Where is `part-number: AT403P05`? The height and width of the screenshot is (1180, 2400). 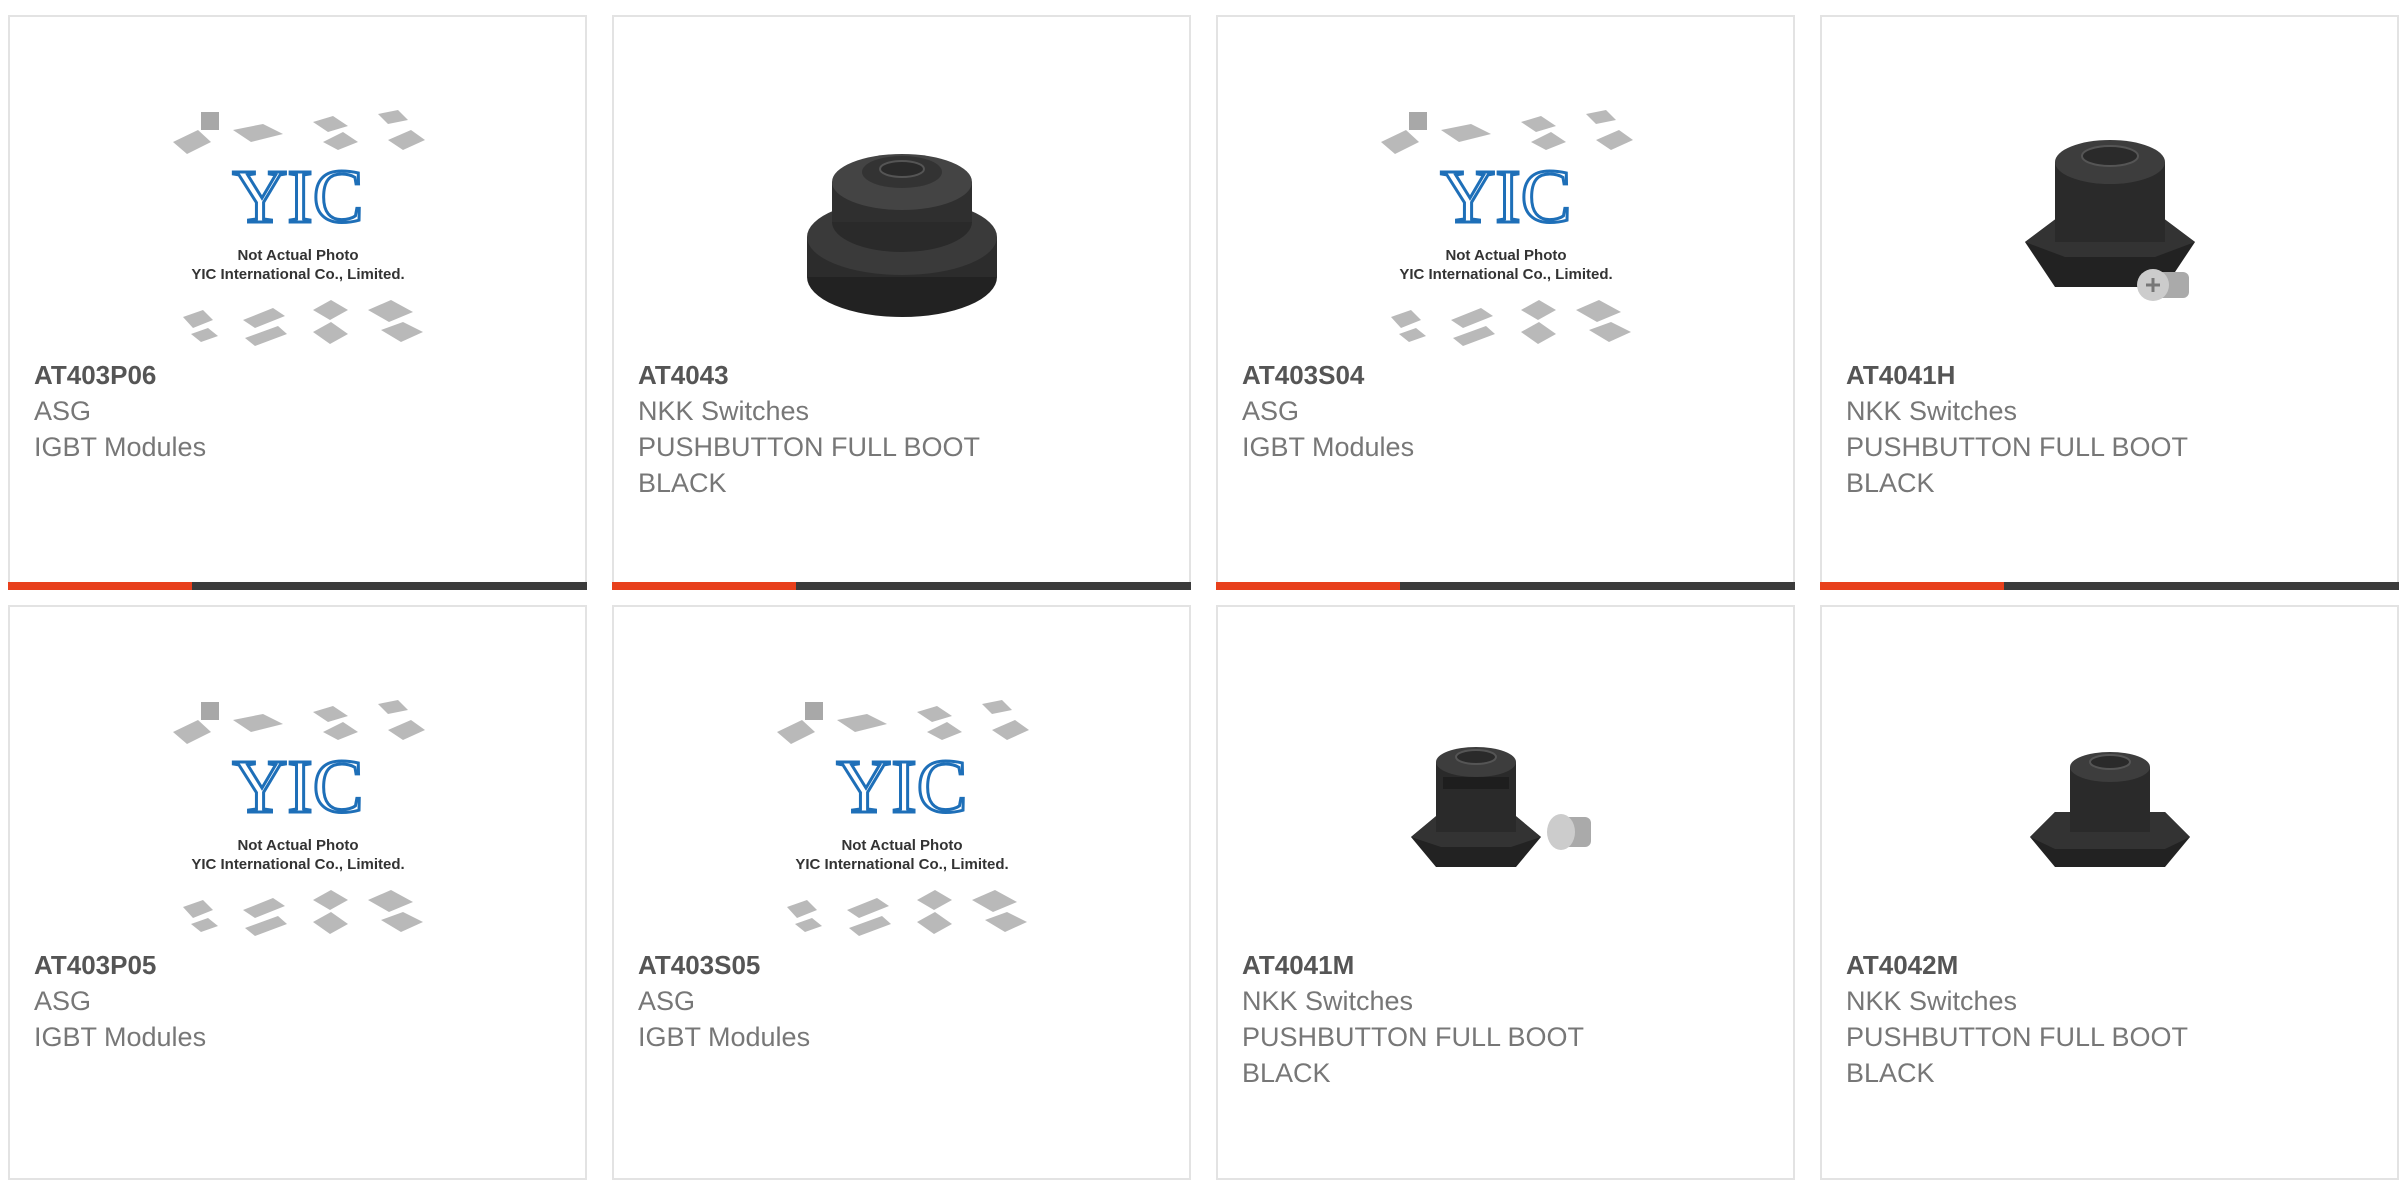
part-number: AT403P05 is located at coordinates (297, 965).